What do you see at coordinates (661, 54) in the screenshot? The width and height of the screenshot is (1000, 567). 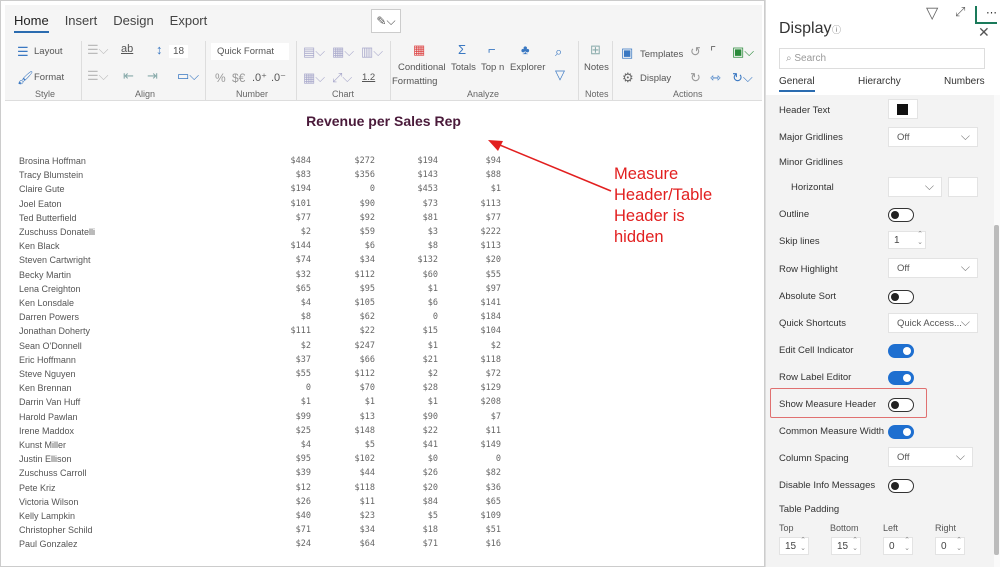 I see `templates-button: Templates` at bounding box center [661, 54].